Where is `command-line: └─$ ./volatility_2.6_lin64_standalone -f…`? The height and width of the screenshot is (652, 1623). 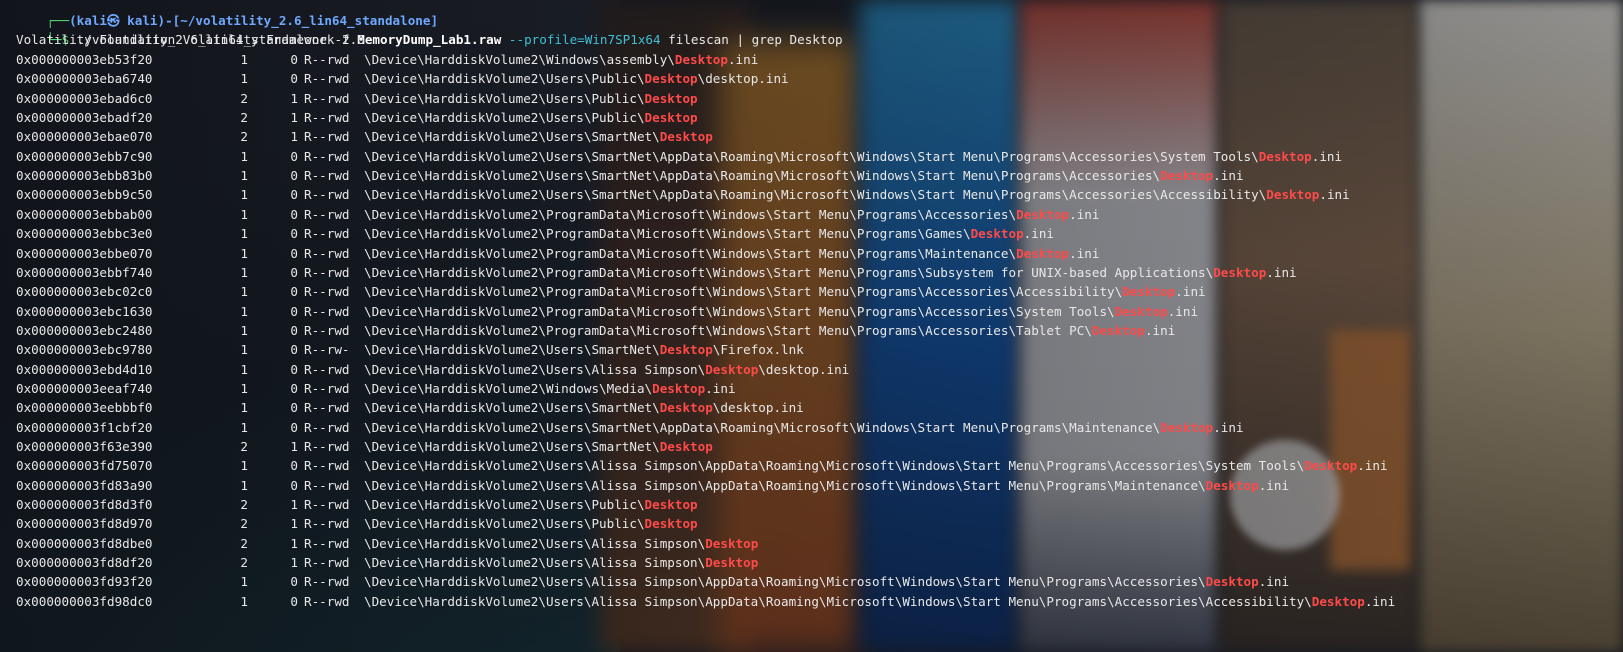 command-line: └─$ ./volatility_2.6_lin64_standalone -f… is located at coordinates (429, 29).